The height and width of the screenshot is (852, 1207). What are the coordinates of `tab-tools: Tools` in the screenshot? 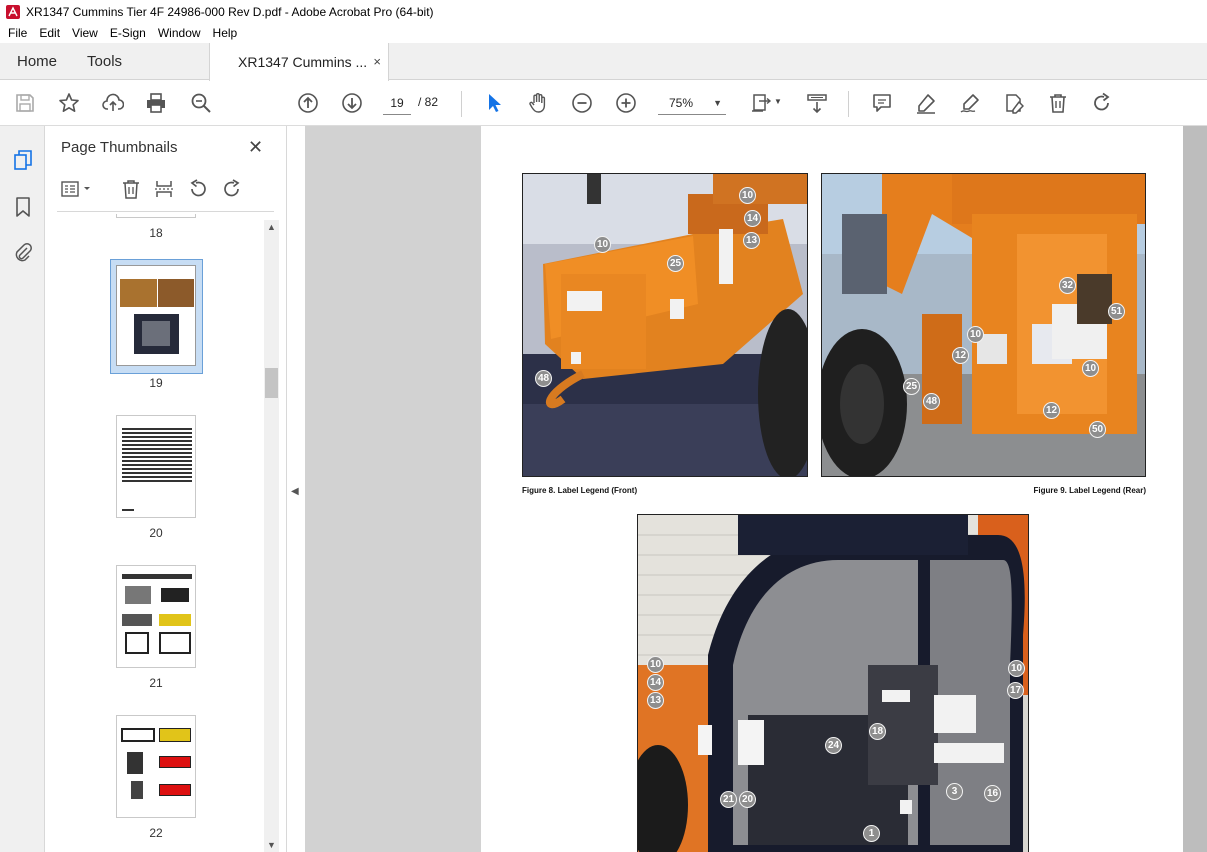 It's located at (140, 61).